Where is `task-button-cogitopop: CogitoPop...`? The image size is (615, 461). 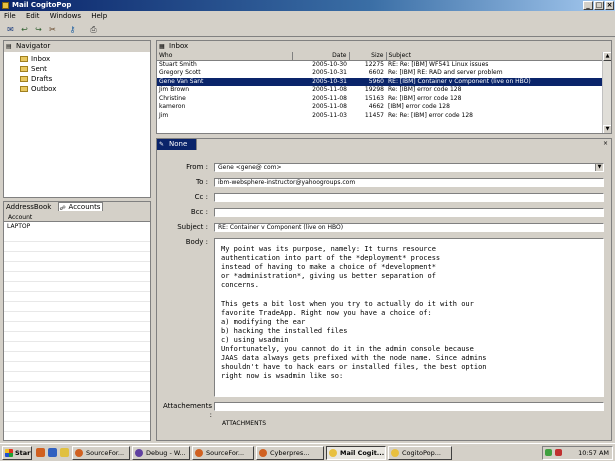 task-button-cogitopop: CogitoPop... is located at coordinates (420, 453).